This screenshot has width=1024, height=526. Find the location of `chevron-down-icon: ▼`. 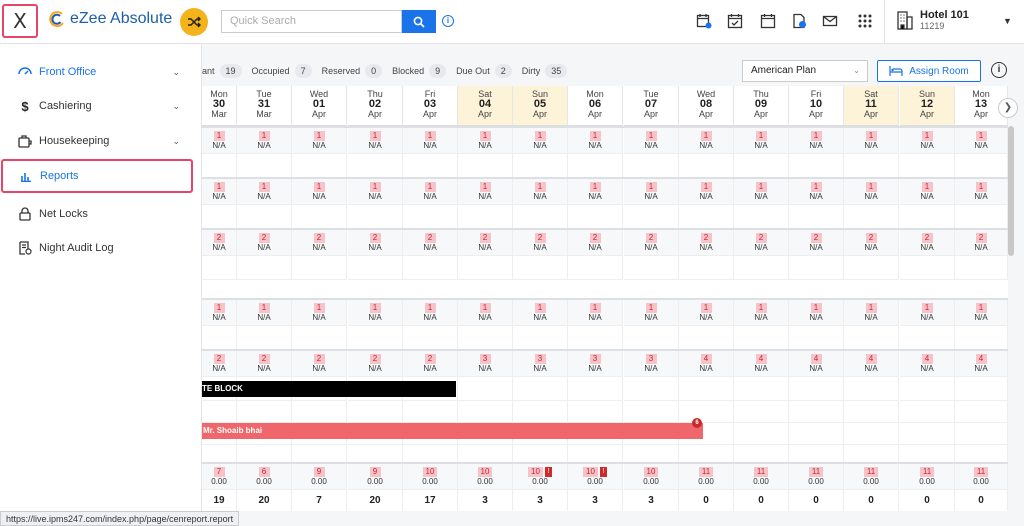

chevron-down-icon: ▼ is located at coordinates (1007, 21).